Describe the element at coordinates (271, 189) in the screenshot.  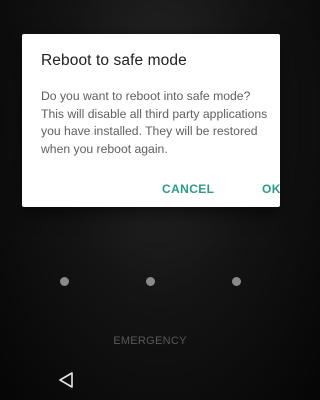
I see `ok-button: OK` at that location.